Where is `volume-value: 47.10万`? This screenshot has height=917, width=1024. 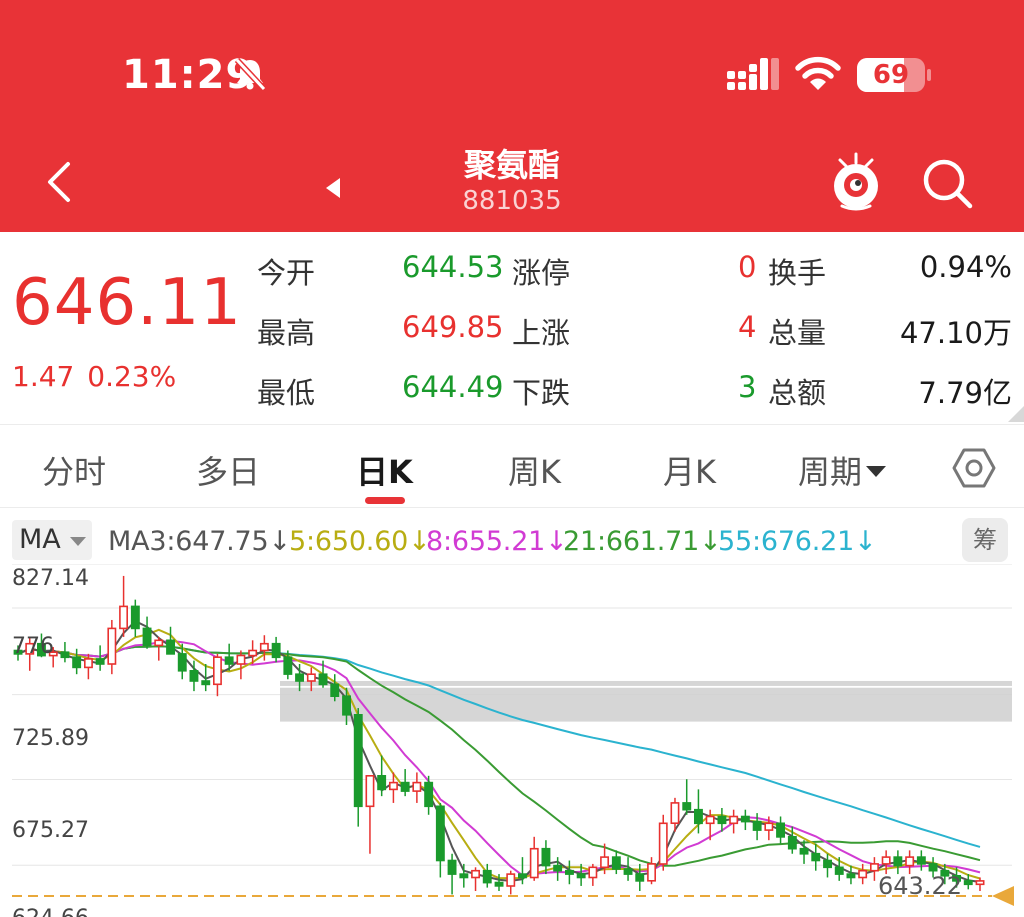 volume-value: 47.10万 is located at coordinates (955, 333).